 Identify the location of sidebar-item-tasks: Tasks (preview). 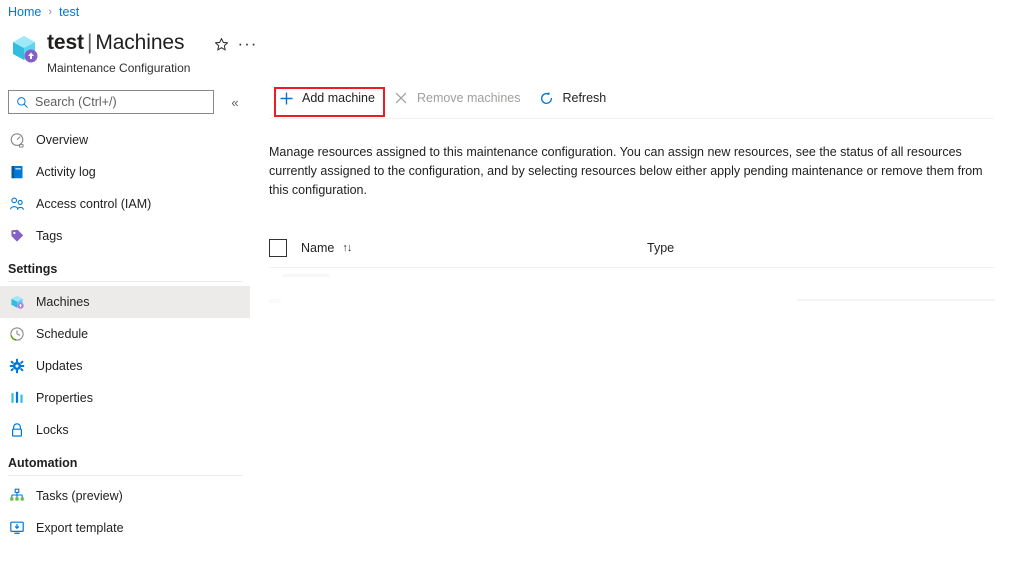
(125, 496).